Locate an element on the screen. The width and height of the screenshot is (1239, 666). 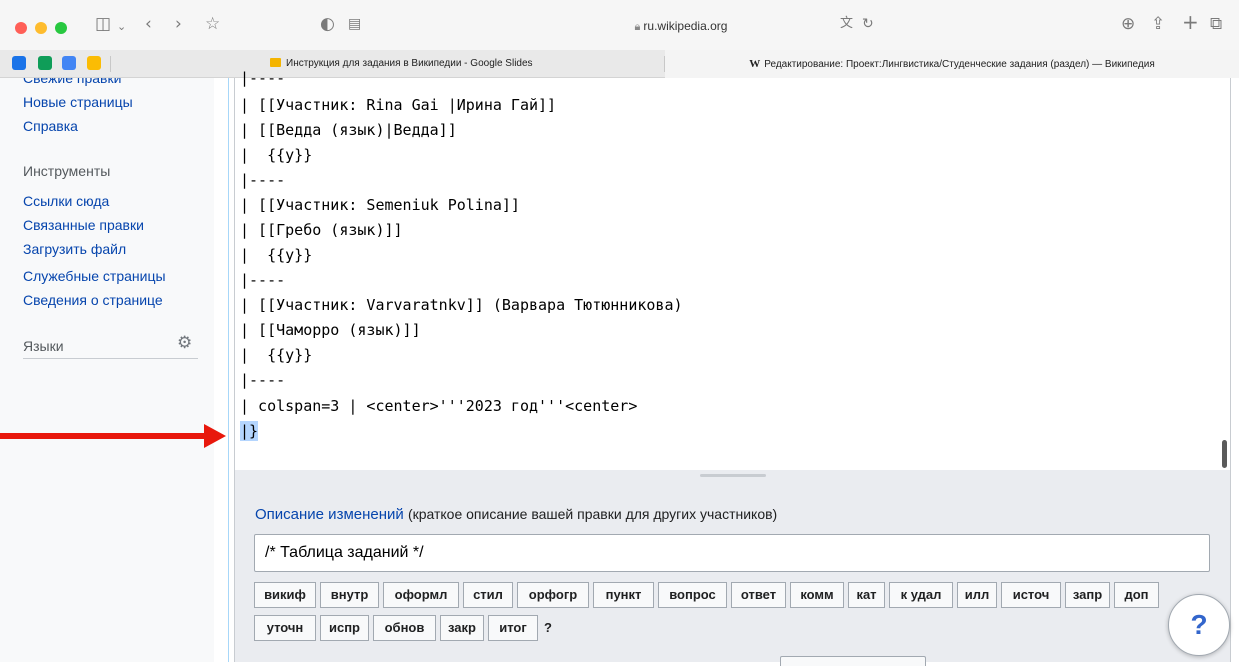
help-button: ? is located at coordinates (1199, 625).